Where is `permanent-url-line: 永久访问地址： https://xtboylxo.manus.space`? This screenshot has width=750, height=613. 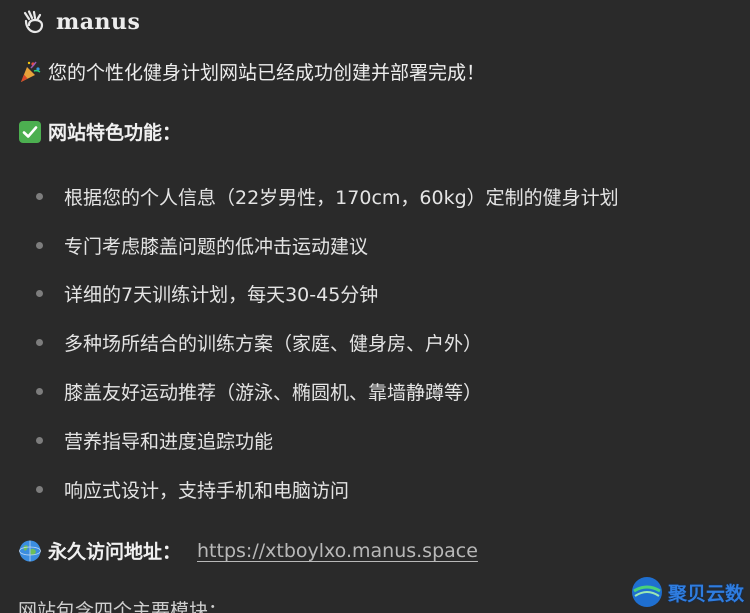
permanent-url-line: 永久访问地址： https://xtboylxo.manus.space is located at coordinates (248, 550).